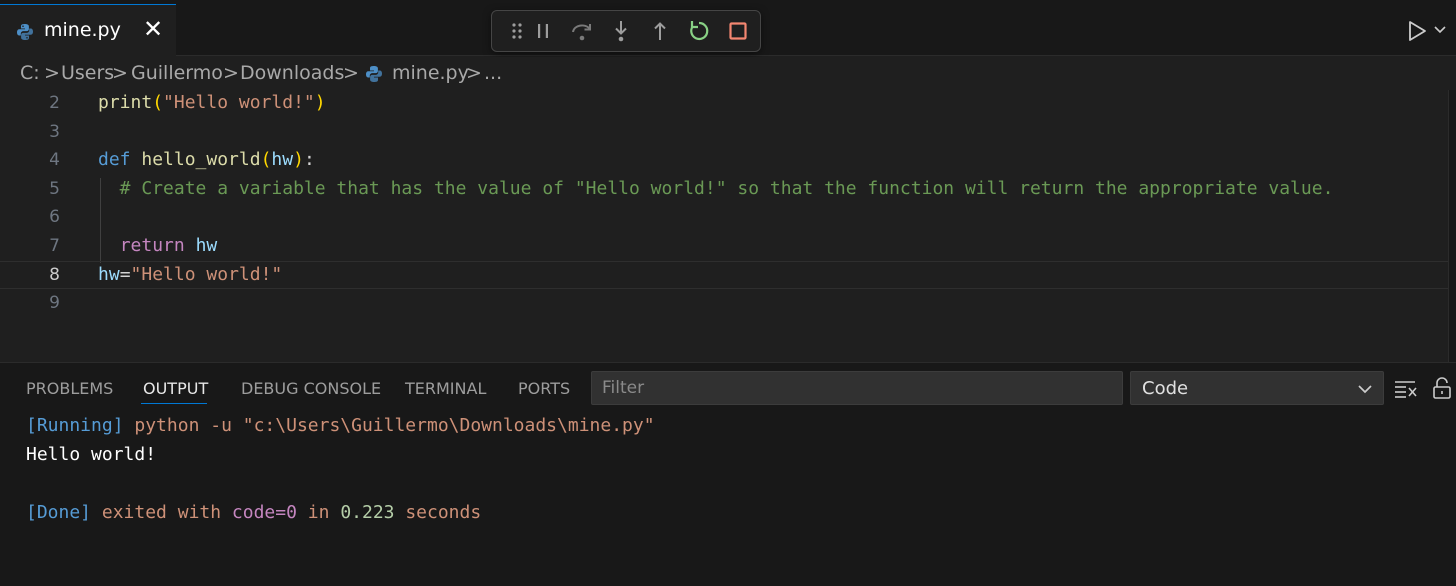  Describe the element at coordinates (544, 388) in the screenshot. I see `tab-ports: PORTS` at that location.